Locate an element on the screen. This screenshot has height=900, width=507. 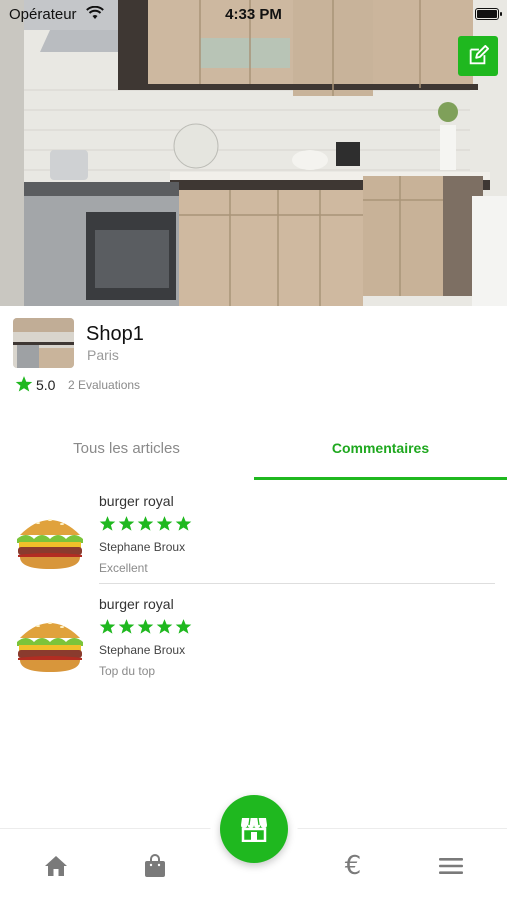
shop-city: Paris is located at coordinates (103, 355).